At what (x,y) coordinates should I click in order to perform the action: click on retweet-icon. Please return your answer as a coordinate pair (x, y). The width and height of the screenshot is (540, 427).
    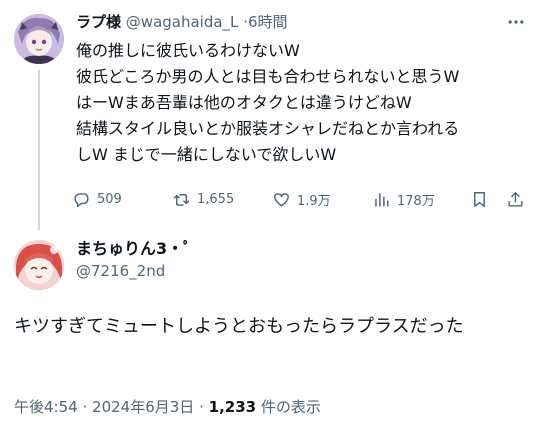
    Looking at the image, I should click on (181, 199).